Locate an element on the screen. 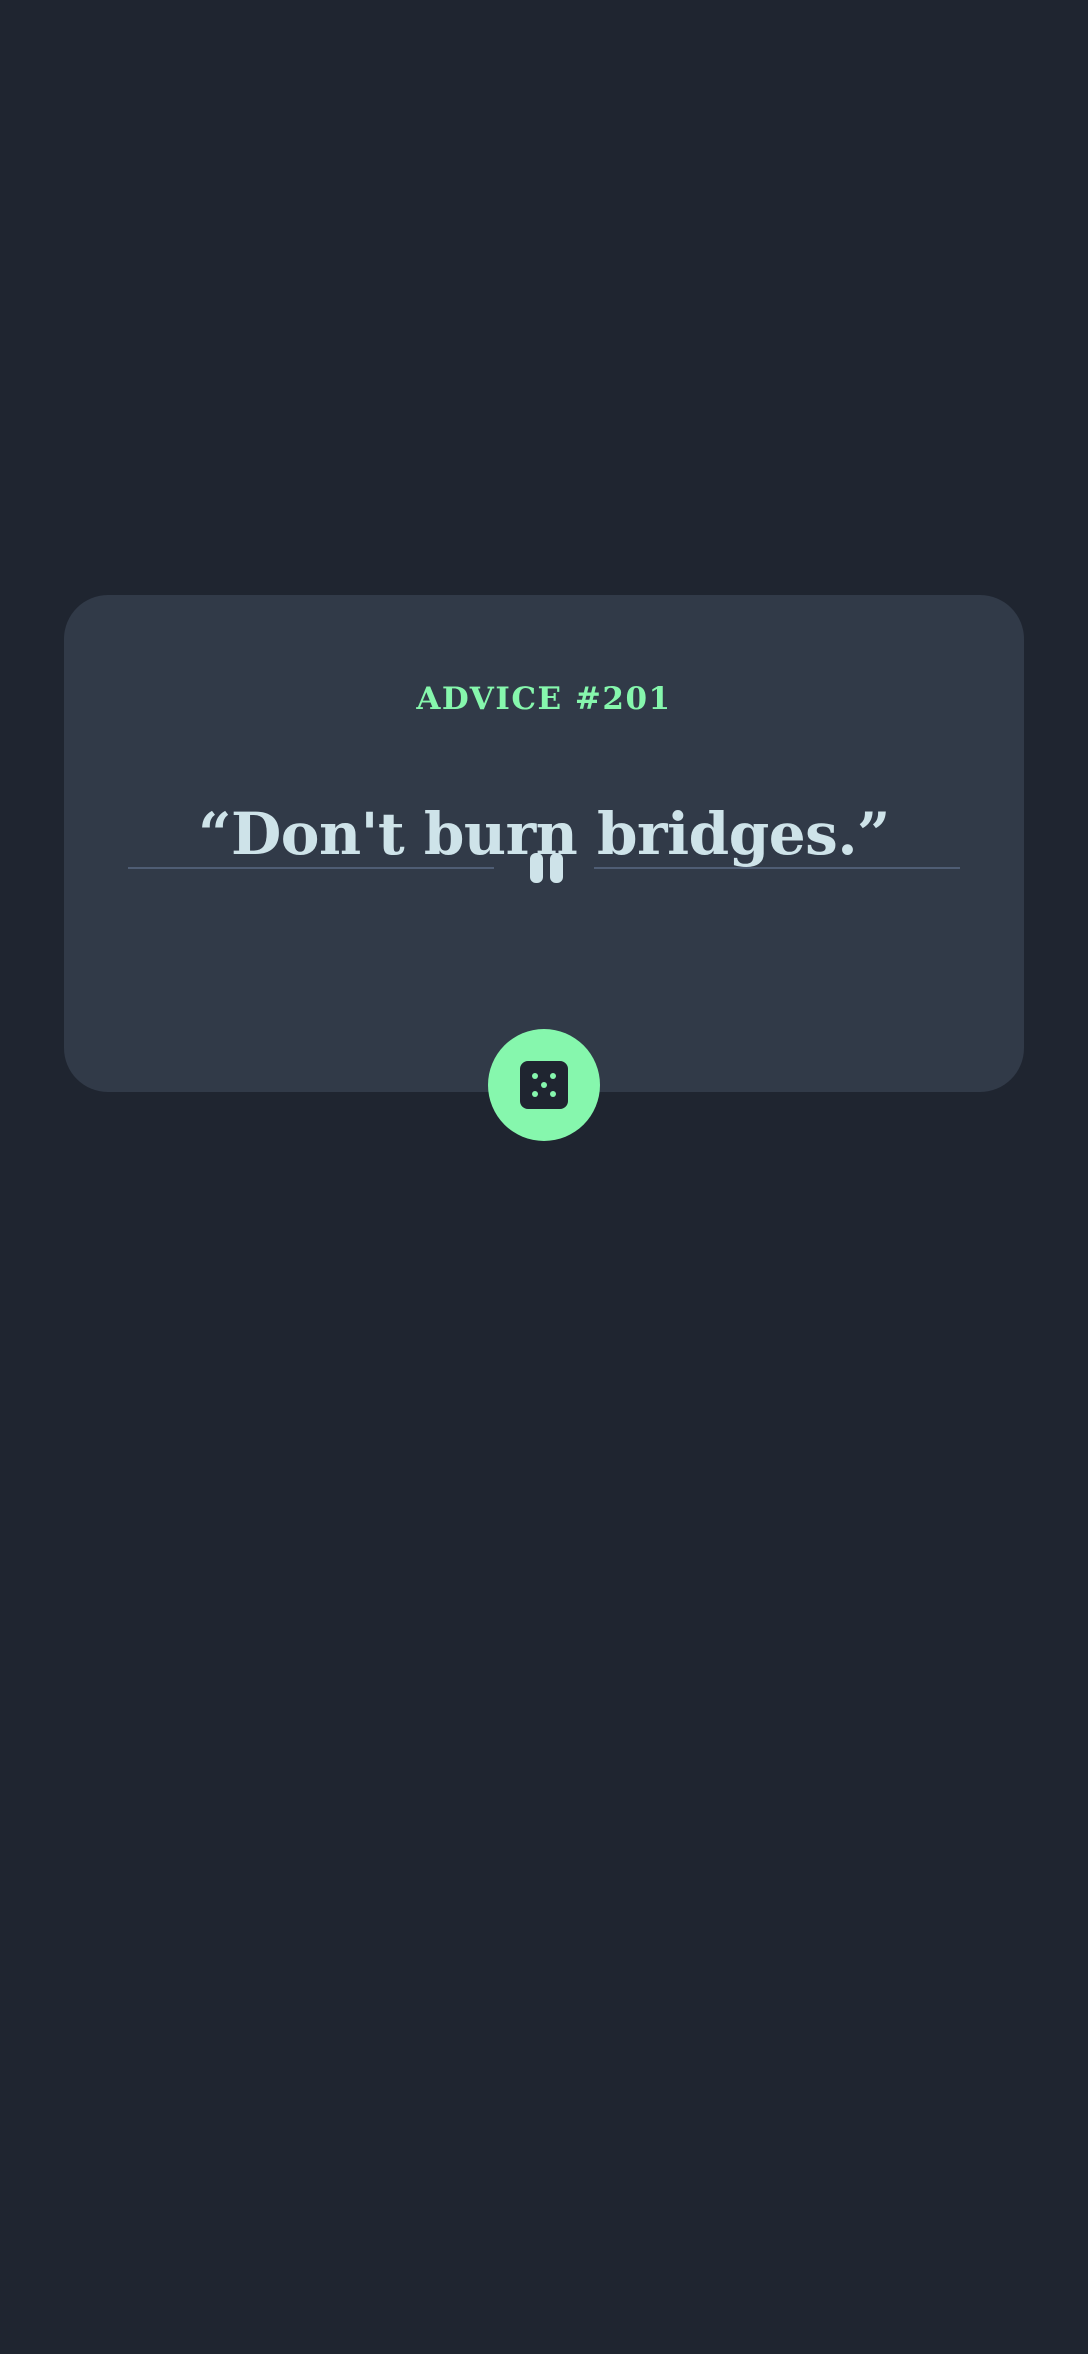 The height and width of the screenshot is (2354, 1088). divider-line-right is located at coordinates (777, 868).